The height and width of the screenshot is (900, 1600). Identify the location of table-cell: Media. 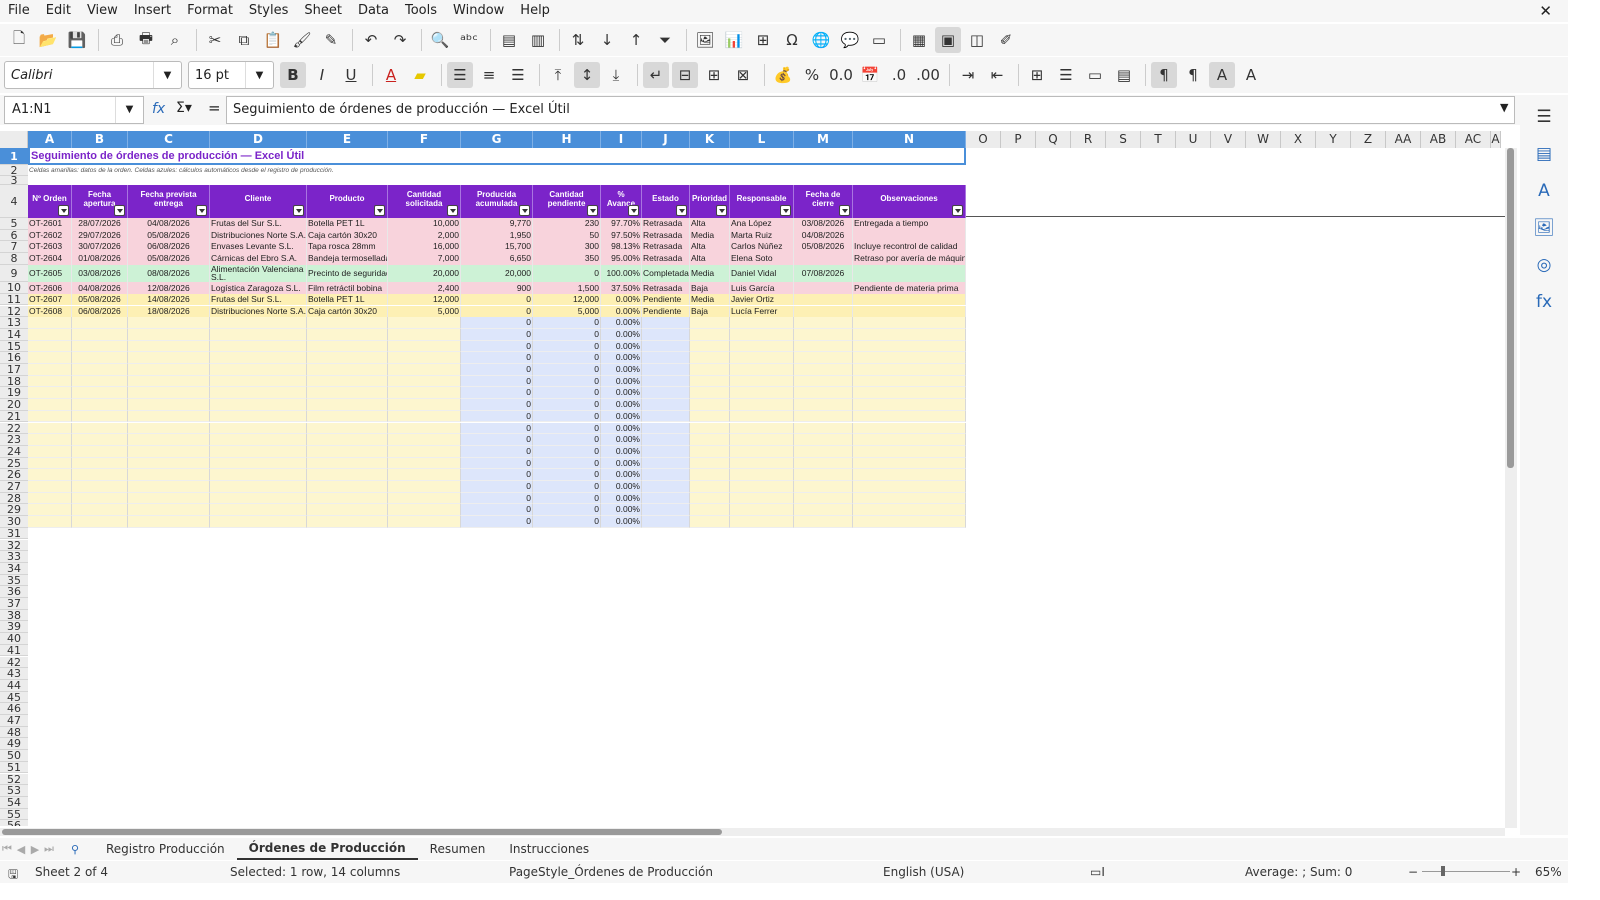
(710, 235).